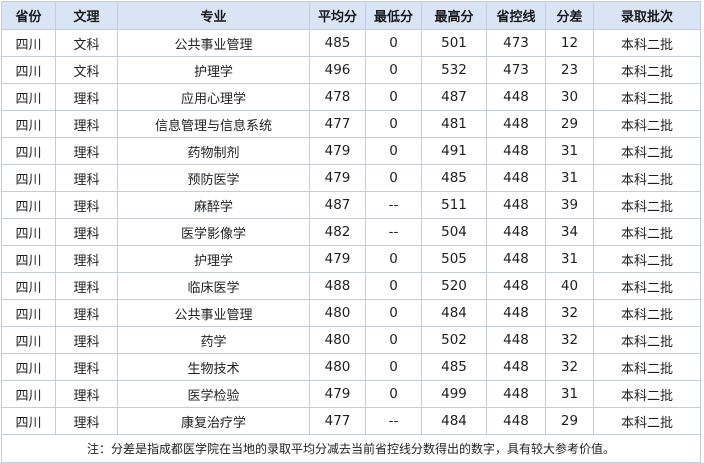 The height and width of the screenshot is (463, 704). What do you see at coordinates (351, 178) in the screenshot?
I see `table-row: 四川 理科 预防医学 479 0 485 448 31 本科二批` at bounding box center [351, 178].